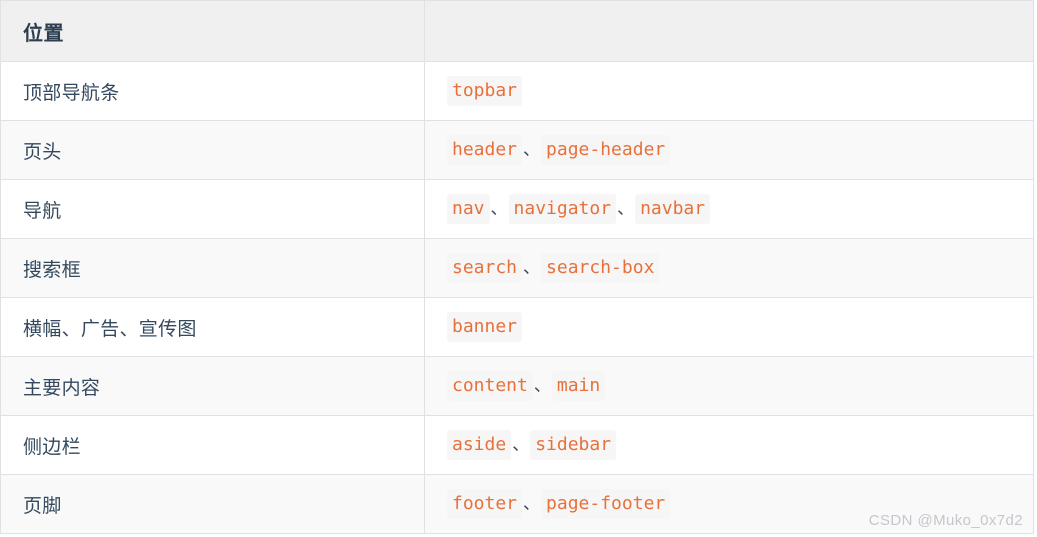 The width and height of the screenshot is (1037, 537). What do you see at coordinates (578, 386) in the screenshot?
I see `class-name-token: main` at bounding box center [578, 386].